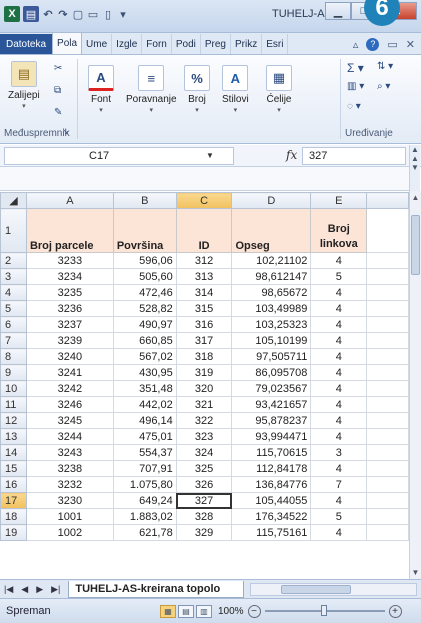 This screenshot has width=421, height=623. What do you see at coordinates (69, 276) in the screenshot?
I see `cell-broj-parcele: 3234` at bounding box center [69, 276].